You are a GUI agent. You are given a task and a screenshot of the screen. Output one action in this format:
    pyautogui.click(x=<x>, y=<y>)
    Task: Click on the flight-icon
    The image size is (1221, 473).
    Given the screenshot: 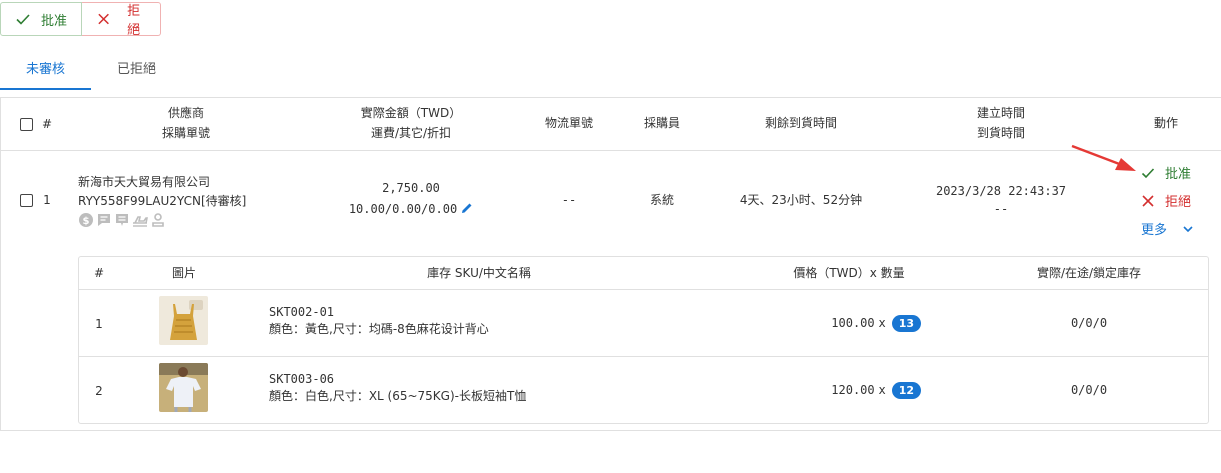 What is the action you would take?
    pyautogui.click(x=140, y=220)
    